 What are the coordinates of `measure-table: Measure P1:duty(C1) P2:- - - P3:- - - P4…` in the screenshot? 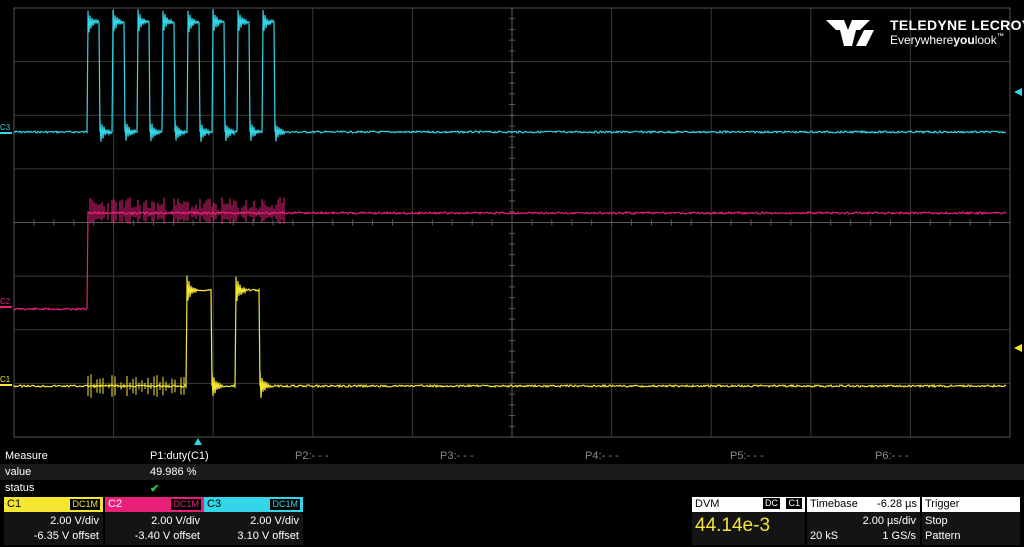 It's located at (512, 472).